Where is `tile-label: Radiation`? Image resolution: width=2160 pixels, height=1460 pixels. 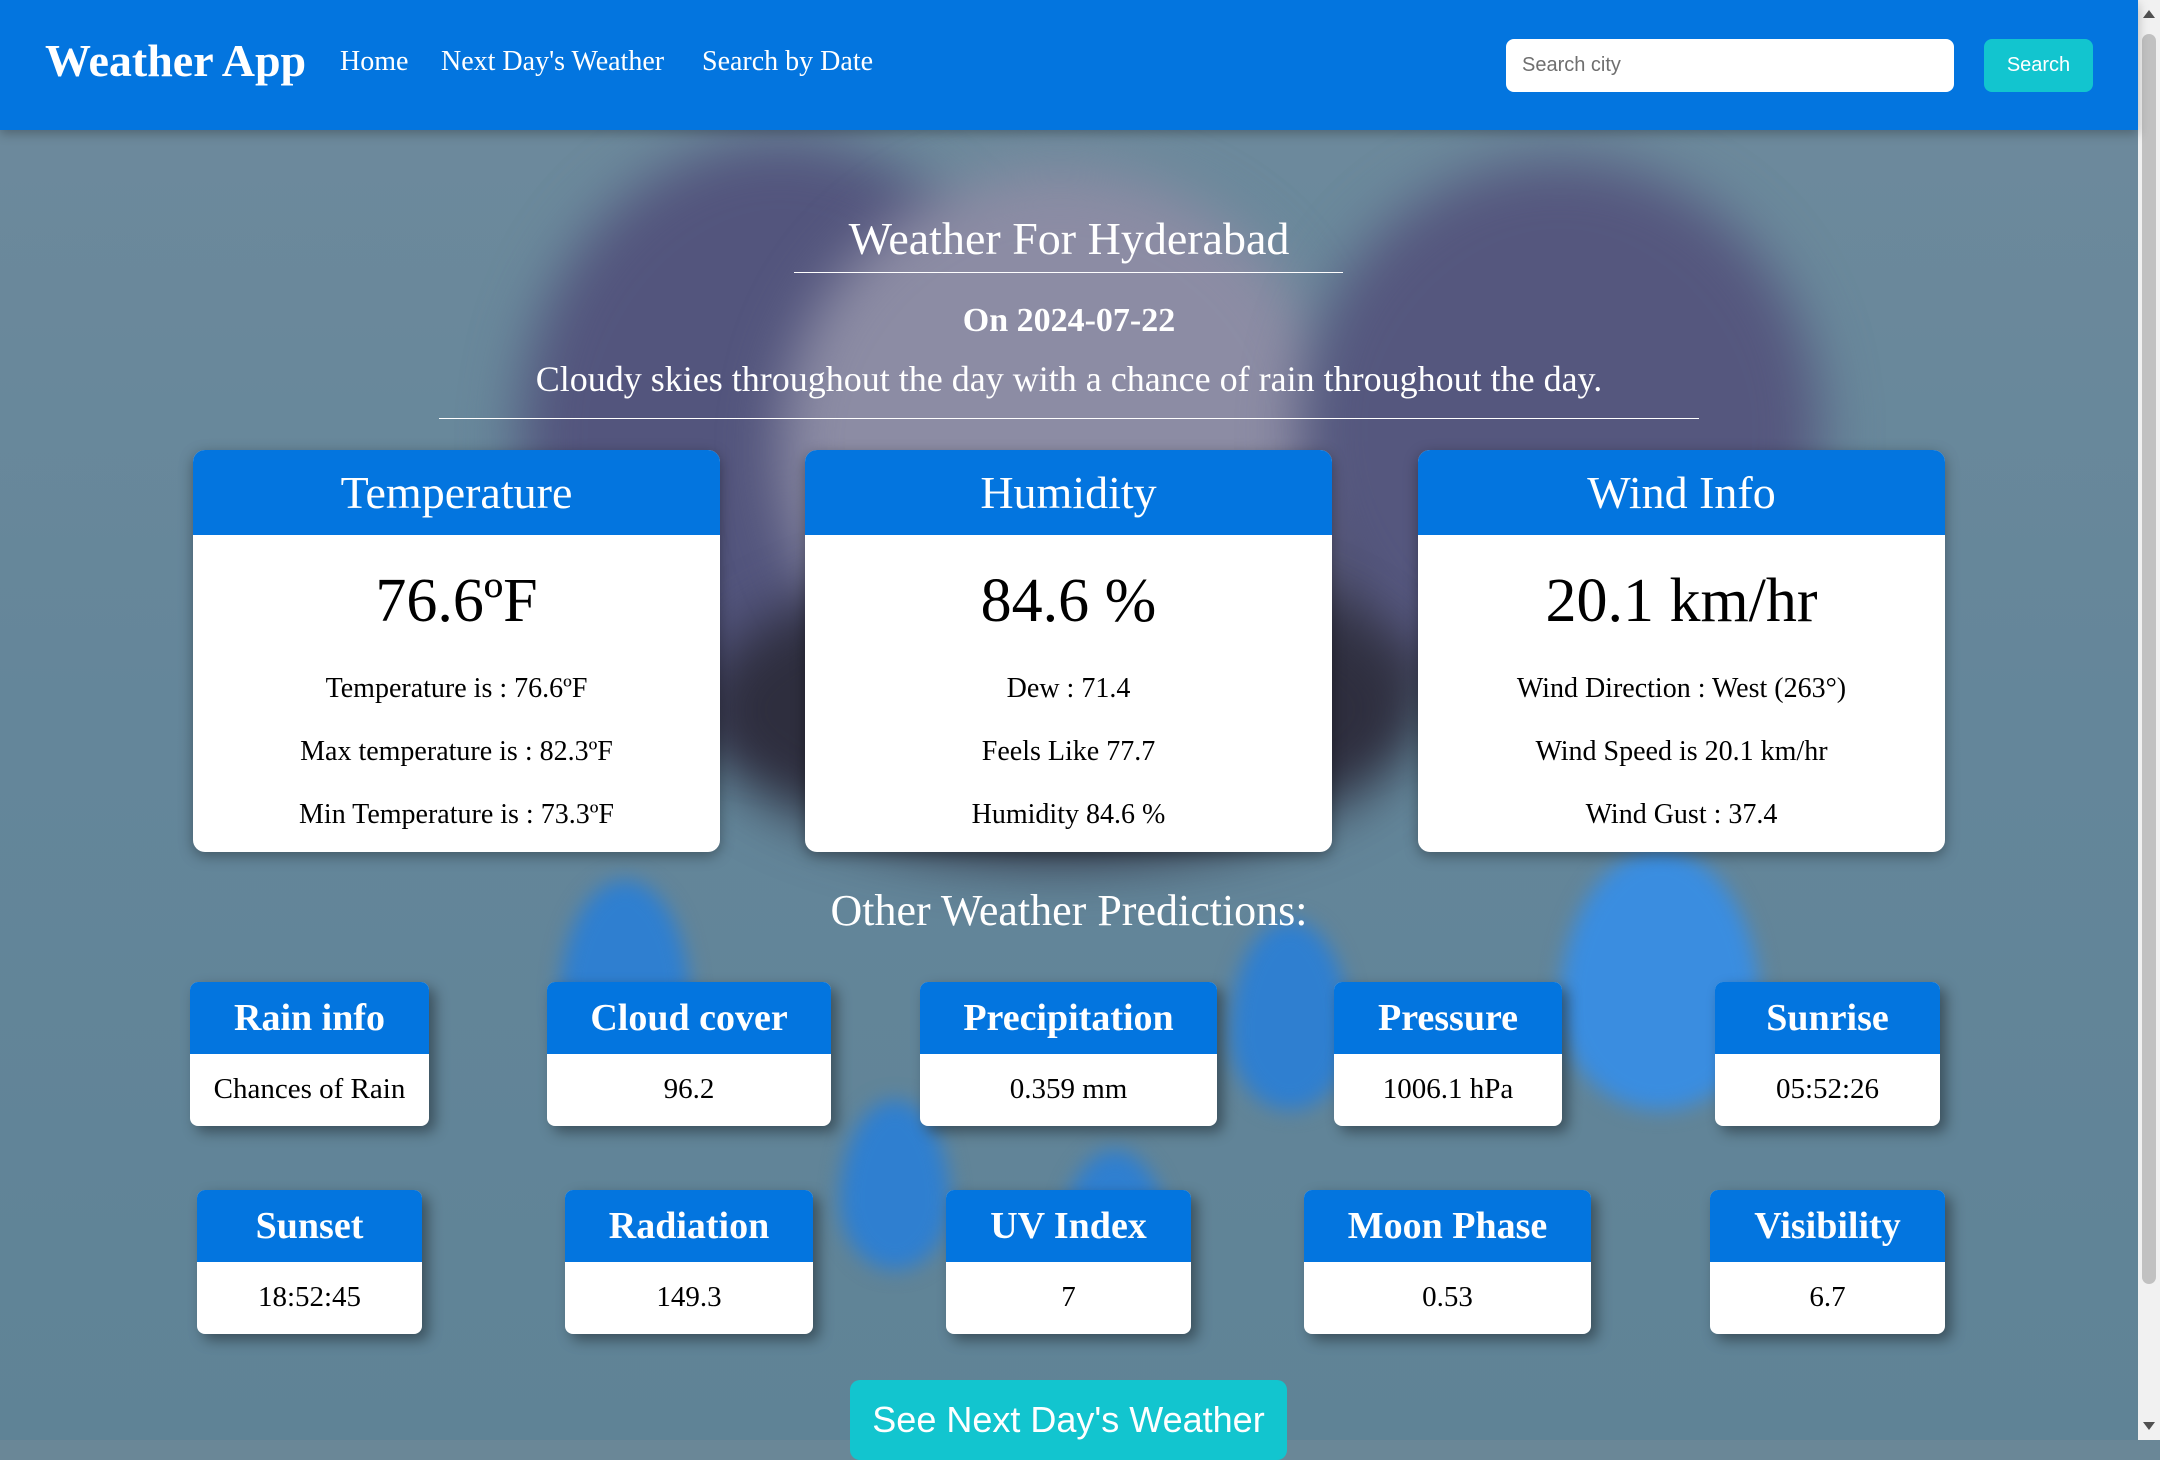 tile-label: Radiation is located at coordinates (689, 1226).